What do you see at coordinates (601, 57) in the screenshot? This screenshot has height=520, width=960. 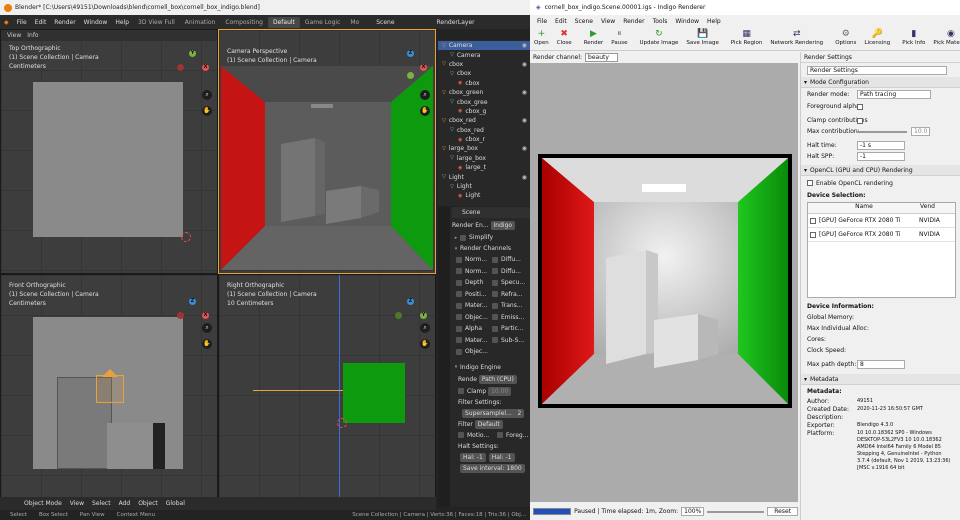 I see `render-channel-select: beauty` at bounding box center [601, 57].